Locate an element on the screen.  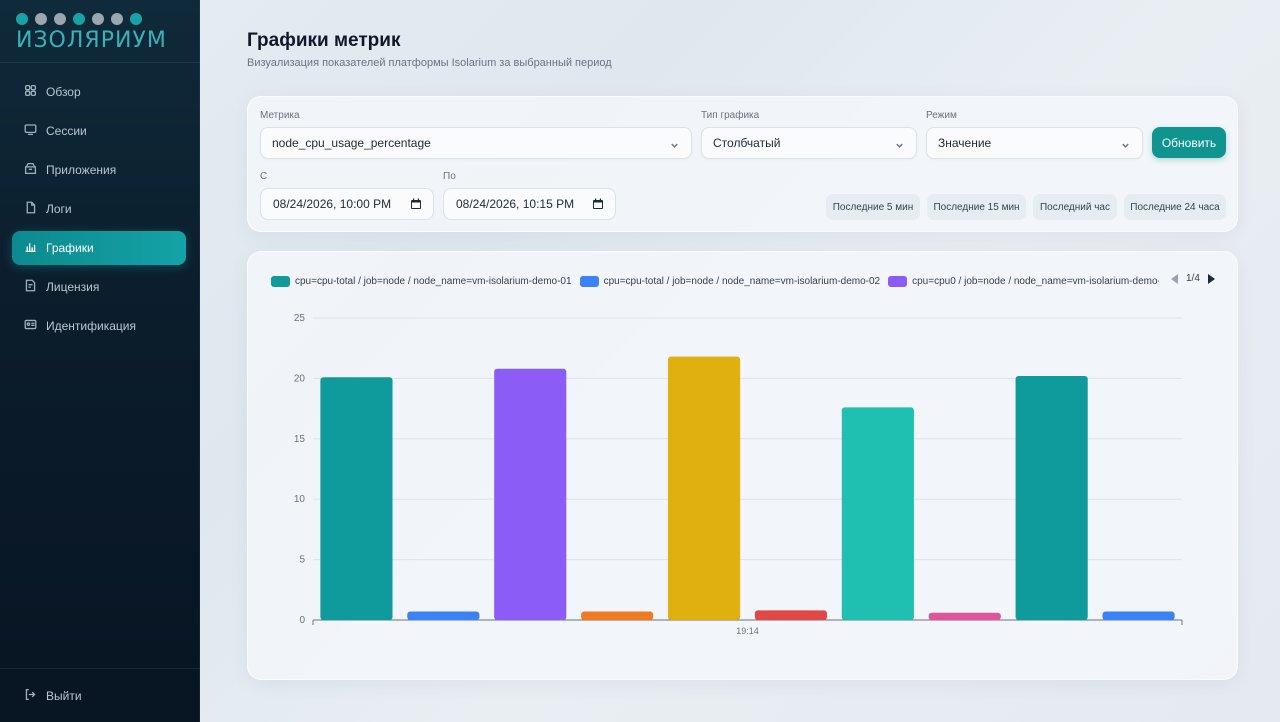
sidebar-item-label: Обзор is located at coordinates (63, 92).